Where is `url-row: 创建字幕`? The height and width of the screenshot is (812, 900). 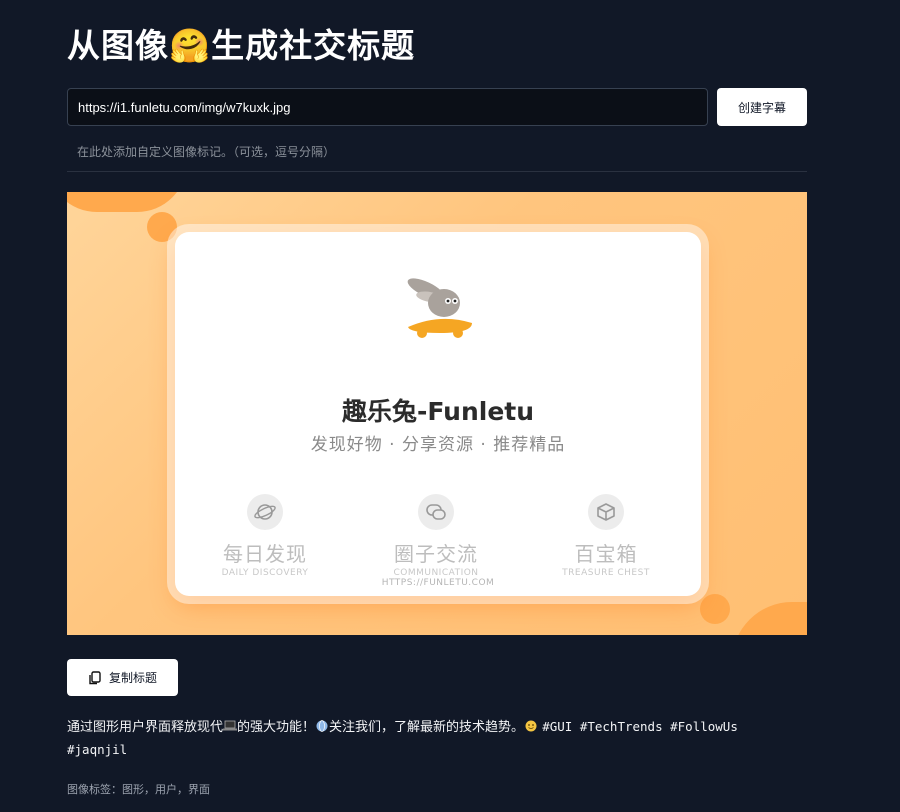
url-row: 创建字幕 is located at coordinates (437, 107).